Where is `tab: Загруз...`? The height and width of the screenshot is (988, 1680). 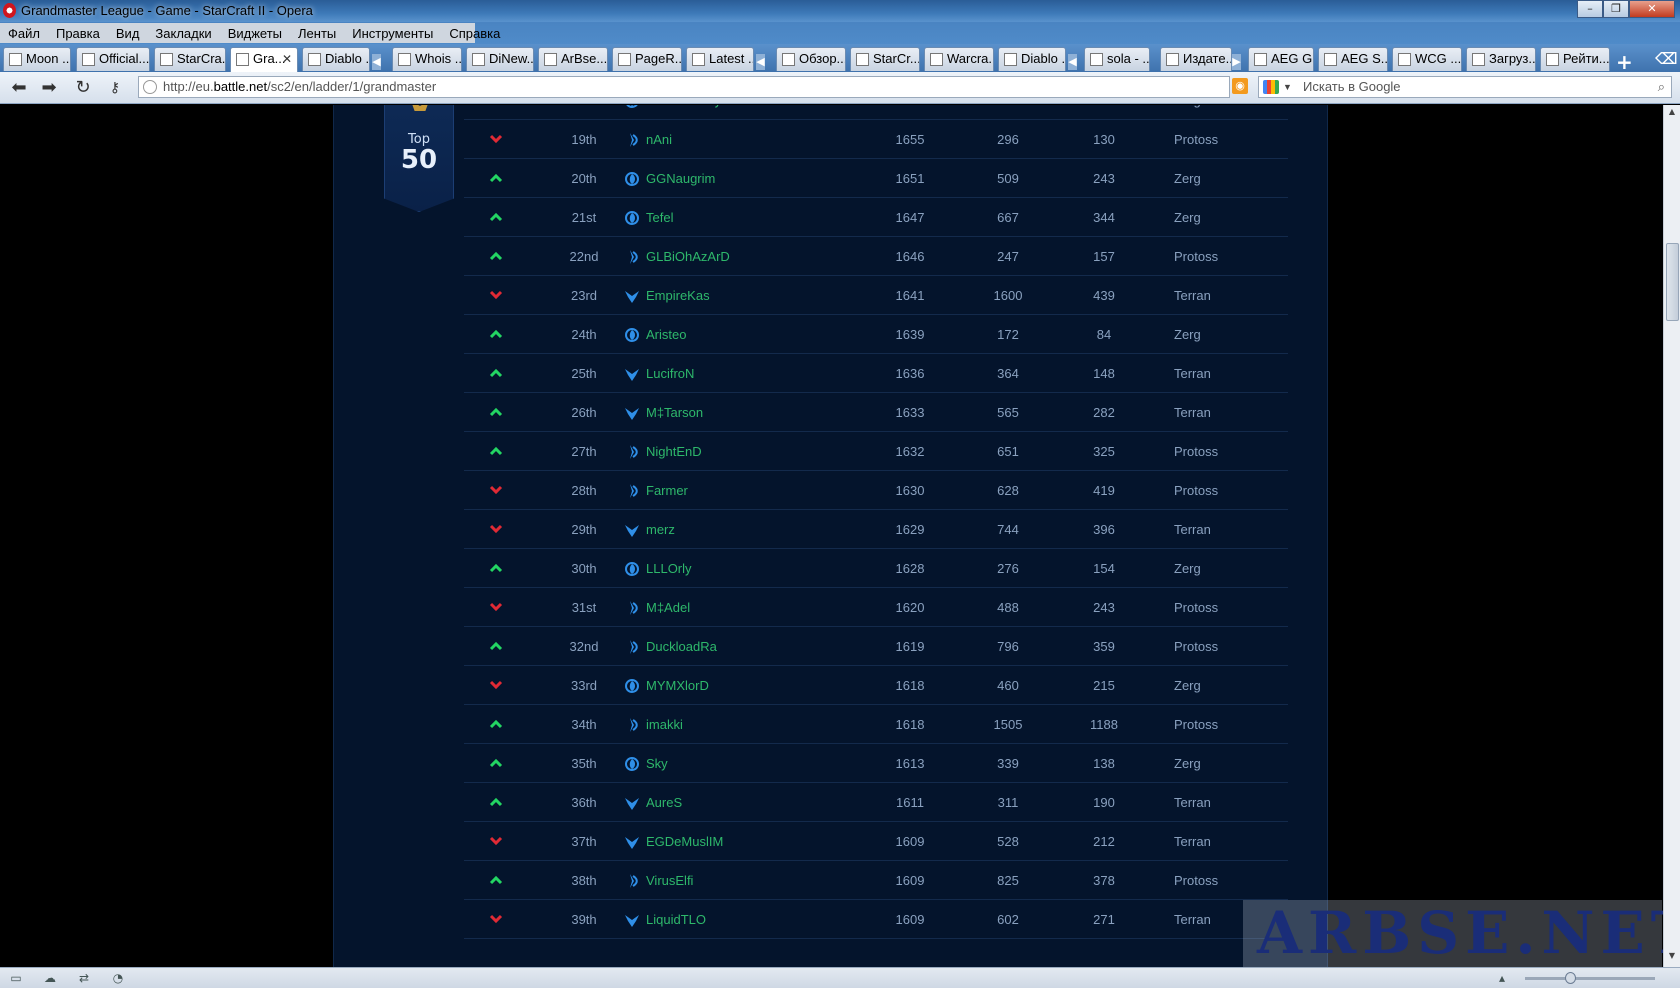 tab: Загруз... is located at coordinates (1501, 59).